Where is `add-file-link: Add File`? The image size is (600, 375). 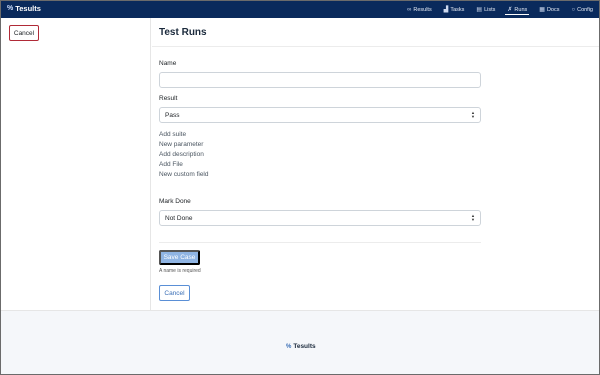
add-file-link: Add File is located at coordinates (184, 165).